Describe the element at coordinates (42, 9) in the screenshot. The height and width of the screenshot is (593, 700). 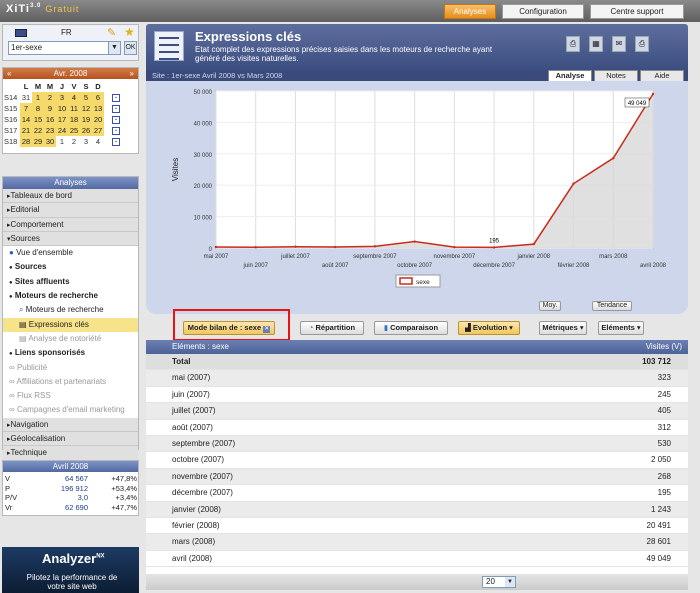
I see `xiti-logo: XiTi3.0 Gratuit` at that location.